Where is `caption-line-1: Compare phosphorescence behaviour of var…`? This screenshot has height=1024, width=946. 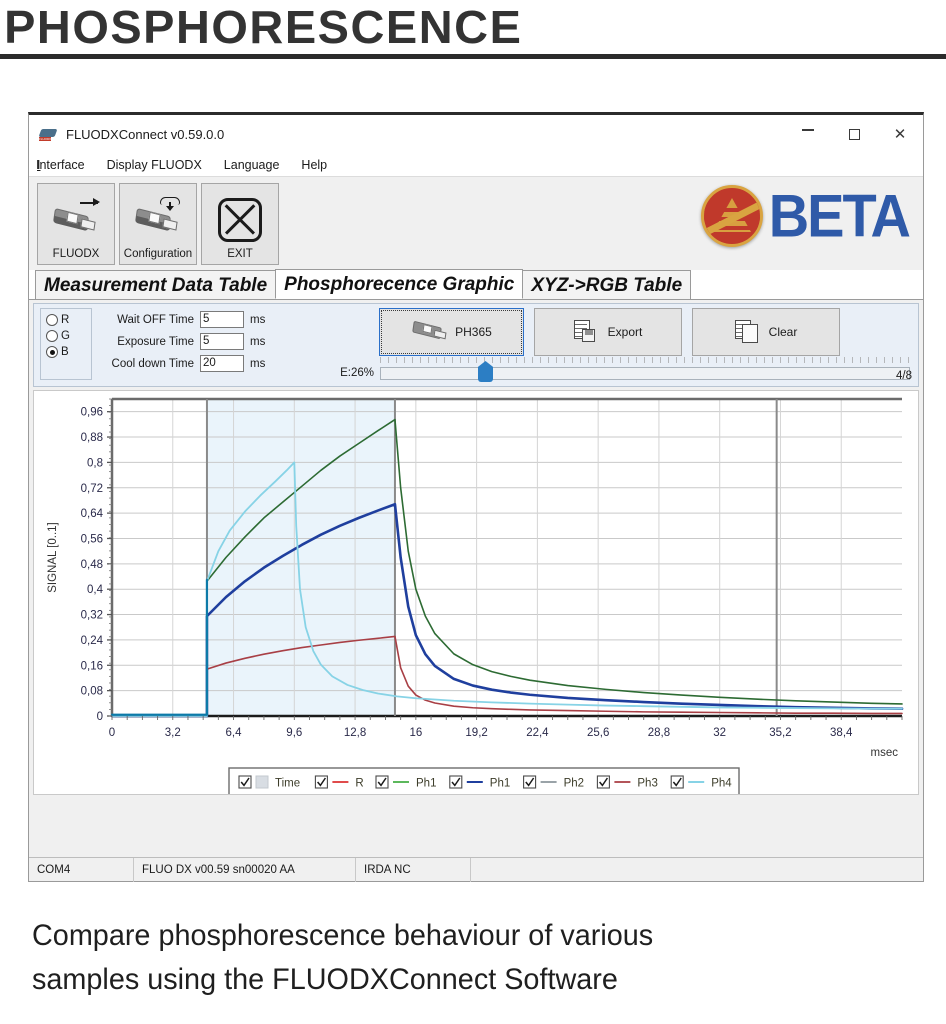
caption-line-1: Compare phosphorescence behaviour of var… is located at coordinates (343, 935).